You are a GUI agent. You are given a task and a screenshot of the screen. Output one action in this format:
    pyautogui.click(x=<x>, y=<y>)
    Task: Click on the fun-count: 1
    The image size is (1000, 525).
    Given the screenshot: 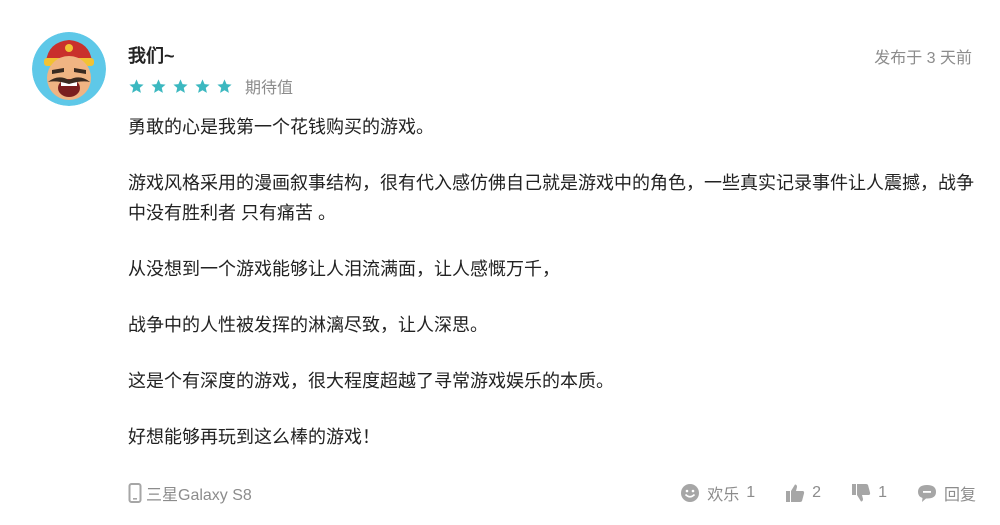 What is the action you would take?
    pyautogui.click(x=751, y=492)
    